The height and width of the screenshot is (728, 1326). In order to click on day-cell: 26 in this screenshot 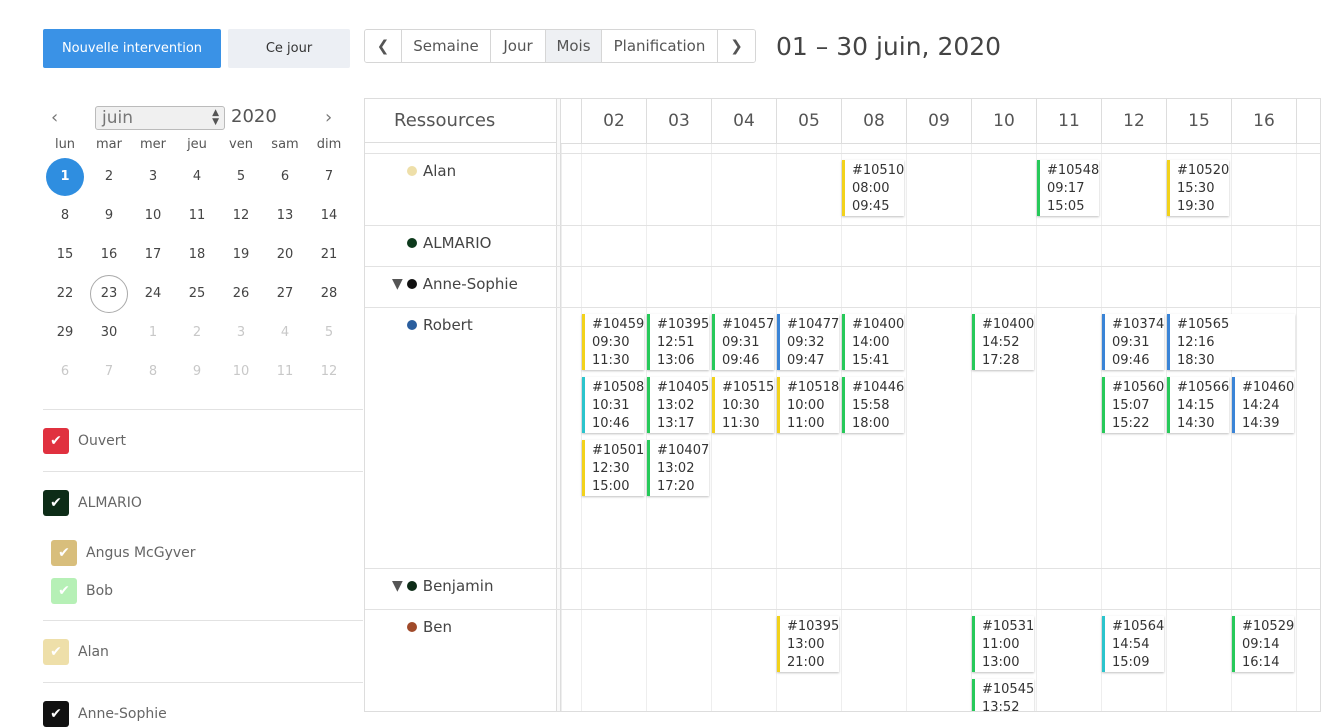, I will do `click(241, 293)`.